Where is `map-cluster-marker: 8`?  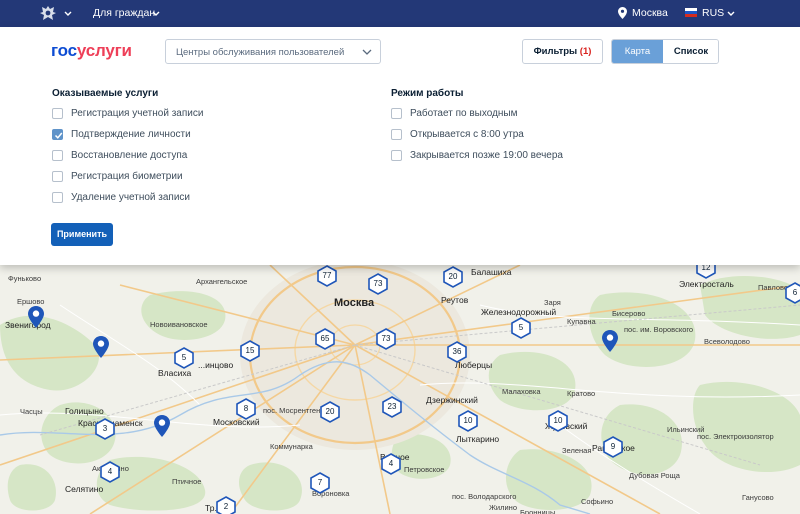
map-cluster-marker: 8 is located at coordinates (246, 409).